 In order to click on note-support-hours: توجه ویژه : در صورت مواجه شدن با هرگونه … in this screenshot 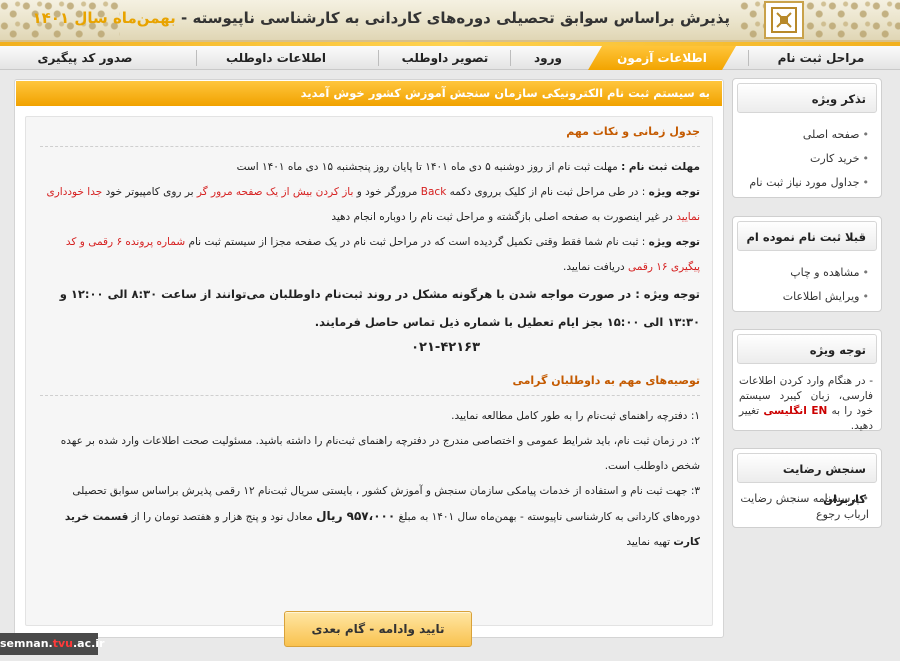, I will do `click(379, 308)`.